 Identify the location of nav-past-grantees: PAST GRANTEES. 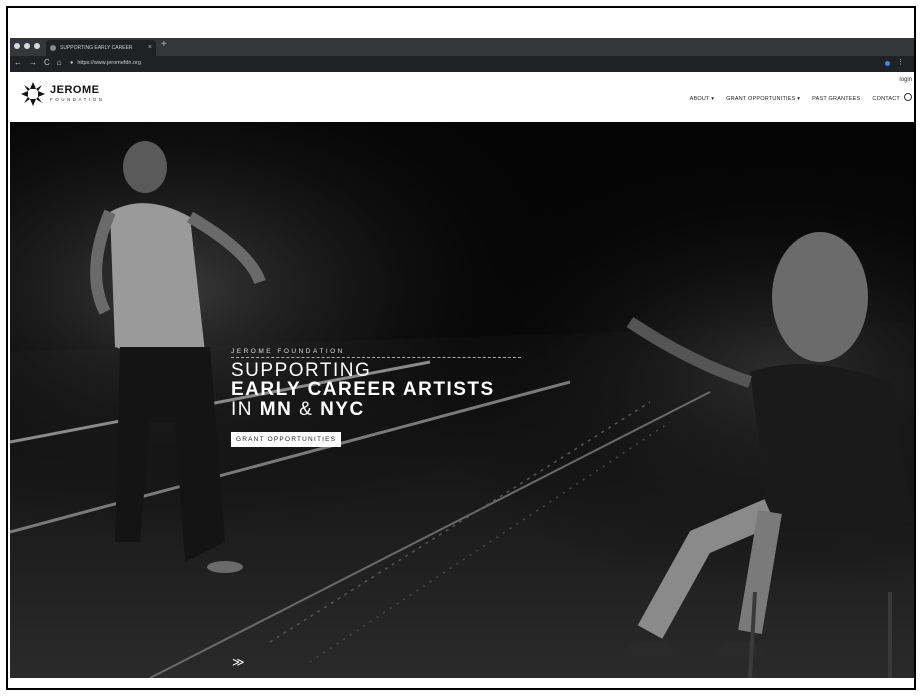
(836, 99).